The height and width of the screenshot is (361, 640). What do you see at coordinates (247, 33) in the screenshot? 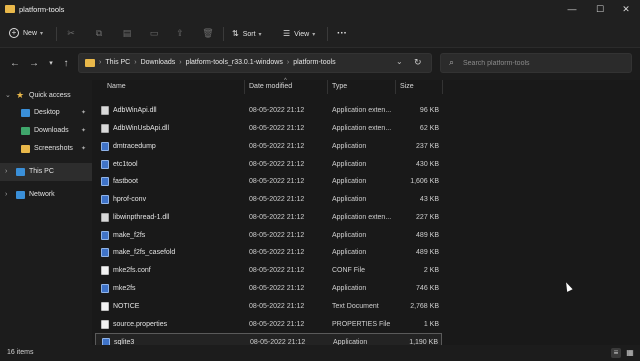
I see `sort-button: ⇅ Sort ▾` at bounding box center [247, 33].